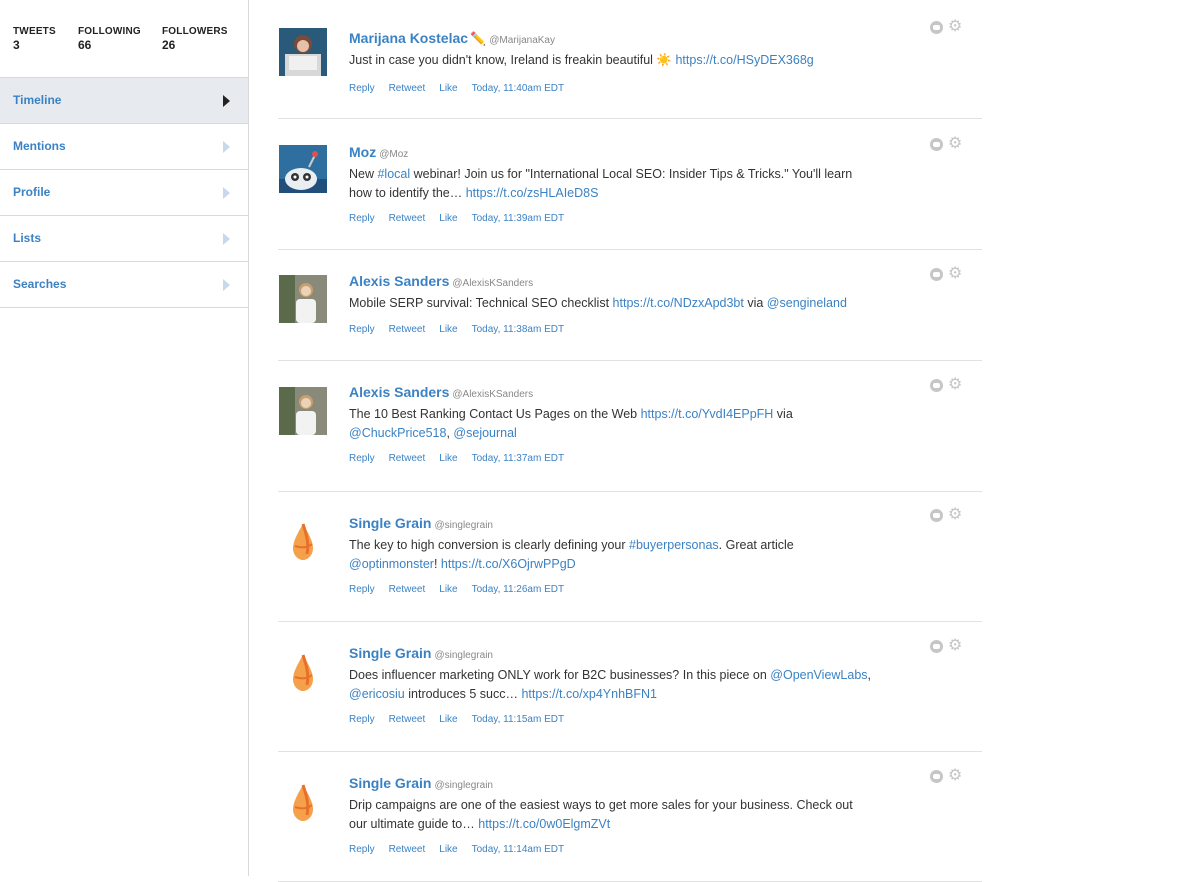 The image size is (1200, 882). I want to click on nav-item-label: Mentions, so click(39, 146).